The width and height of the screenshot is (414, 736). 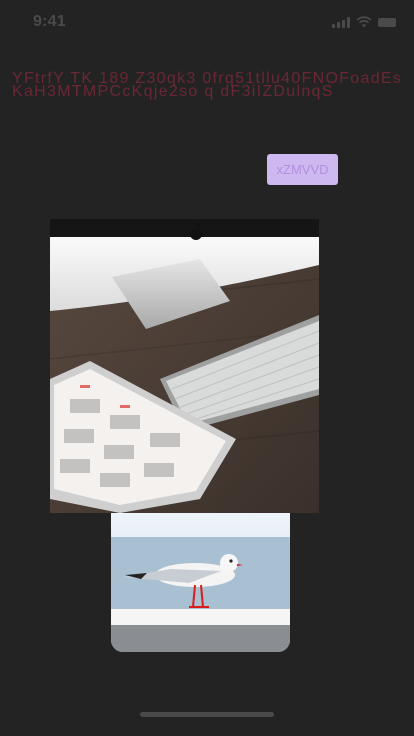 I want to click on action-button: xZMVVD, so click(x=302, y=169).